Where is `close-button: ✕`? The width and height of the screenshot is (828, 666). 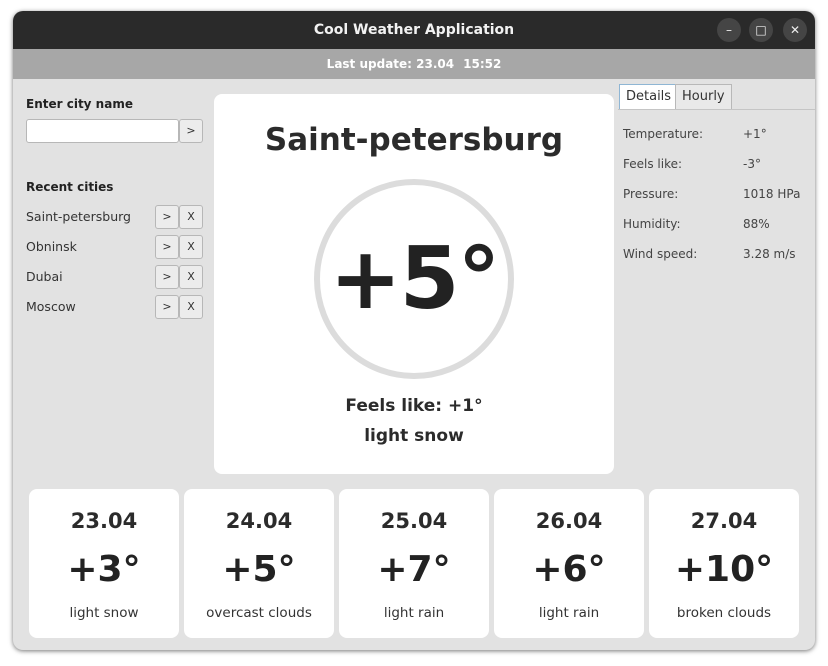
close-button: ✕ is located at coordinates (795, 30).